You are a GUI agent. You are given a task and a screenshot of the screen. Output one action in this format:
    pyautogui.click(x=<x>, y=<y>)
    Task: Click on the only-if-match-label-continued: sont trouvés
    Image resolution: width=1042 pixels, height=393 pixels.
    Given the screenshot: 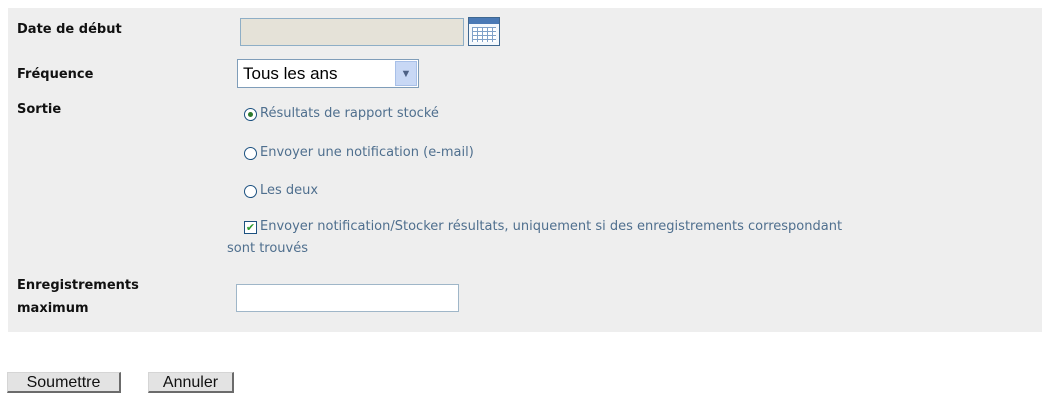 What is the action you would take?
    pyautogui.click(x=268, y=248)
    